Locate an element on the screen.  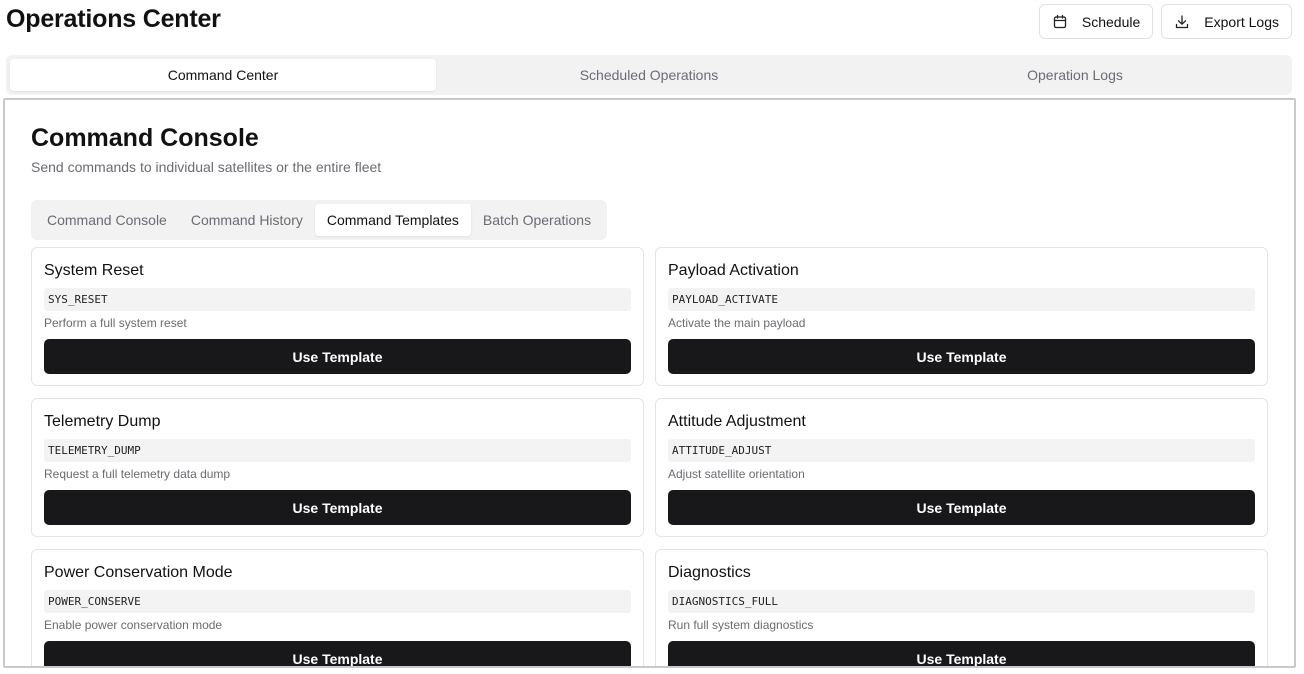
template-code: POWER_CONSERVE is located at coordinates (337, 601).